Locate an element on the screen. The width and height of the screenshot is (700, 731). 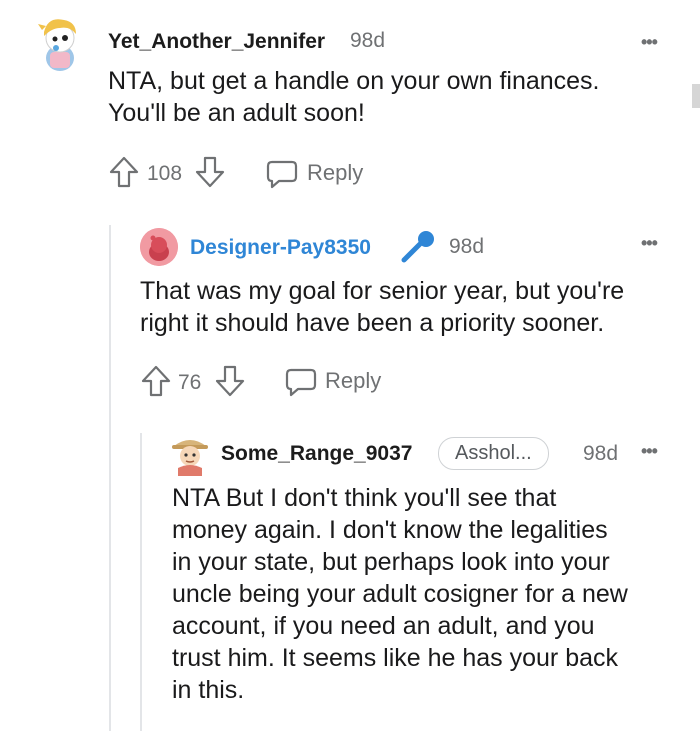
comment-line: money again. I don't know the legalities is located at coordinates (390, 530).